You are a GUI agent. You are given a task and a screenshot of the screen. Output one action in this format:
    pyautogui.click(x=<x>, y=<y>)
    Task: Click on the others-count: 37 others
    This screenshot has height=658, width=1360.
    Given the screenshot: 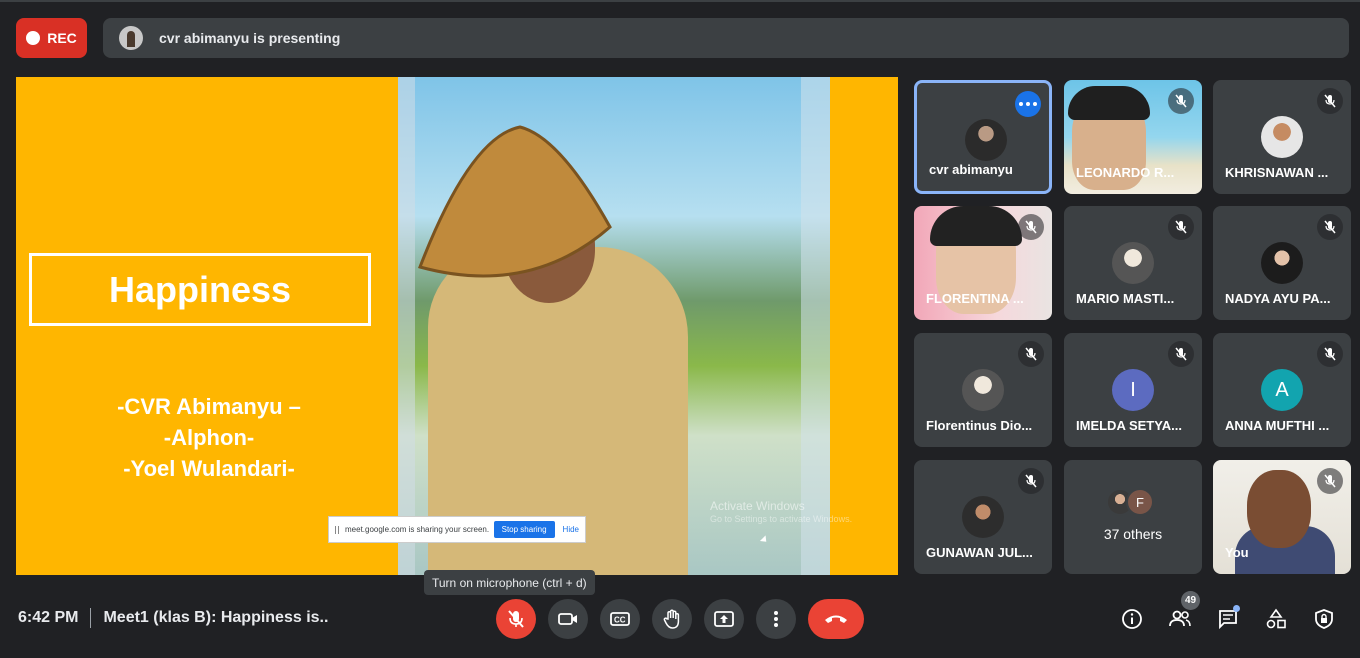 What is the action you would take?
    pyautogui.click(x=1133, y=534)
    